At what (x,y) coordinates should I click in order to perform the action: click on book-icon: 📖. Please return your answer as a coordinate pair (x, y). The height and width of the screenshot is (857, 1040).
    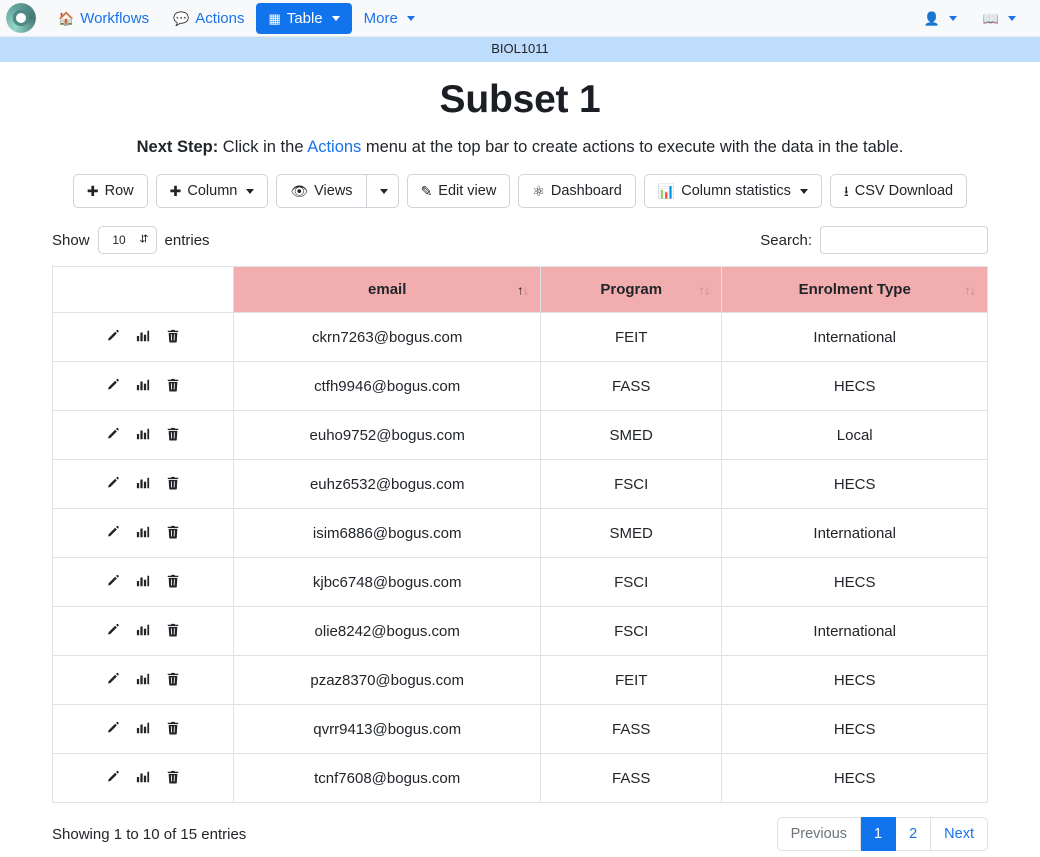
    Looking at the image, I should click on (990, 18).